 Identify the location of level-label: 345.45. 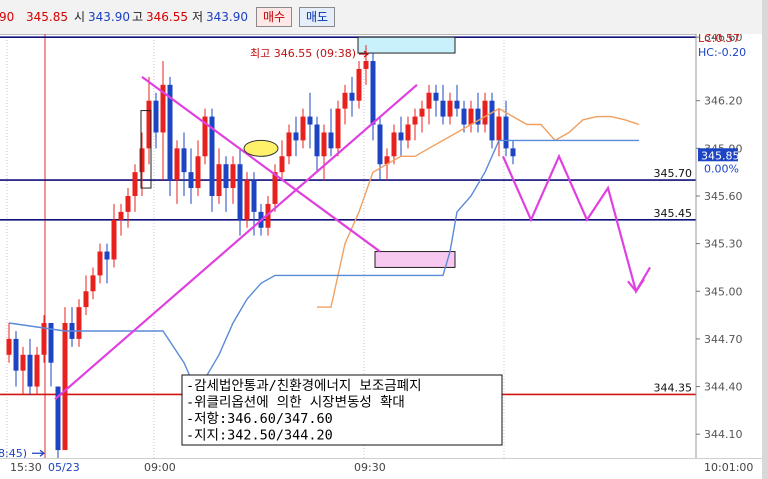
(673, 213).